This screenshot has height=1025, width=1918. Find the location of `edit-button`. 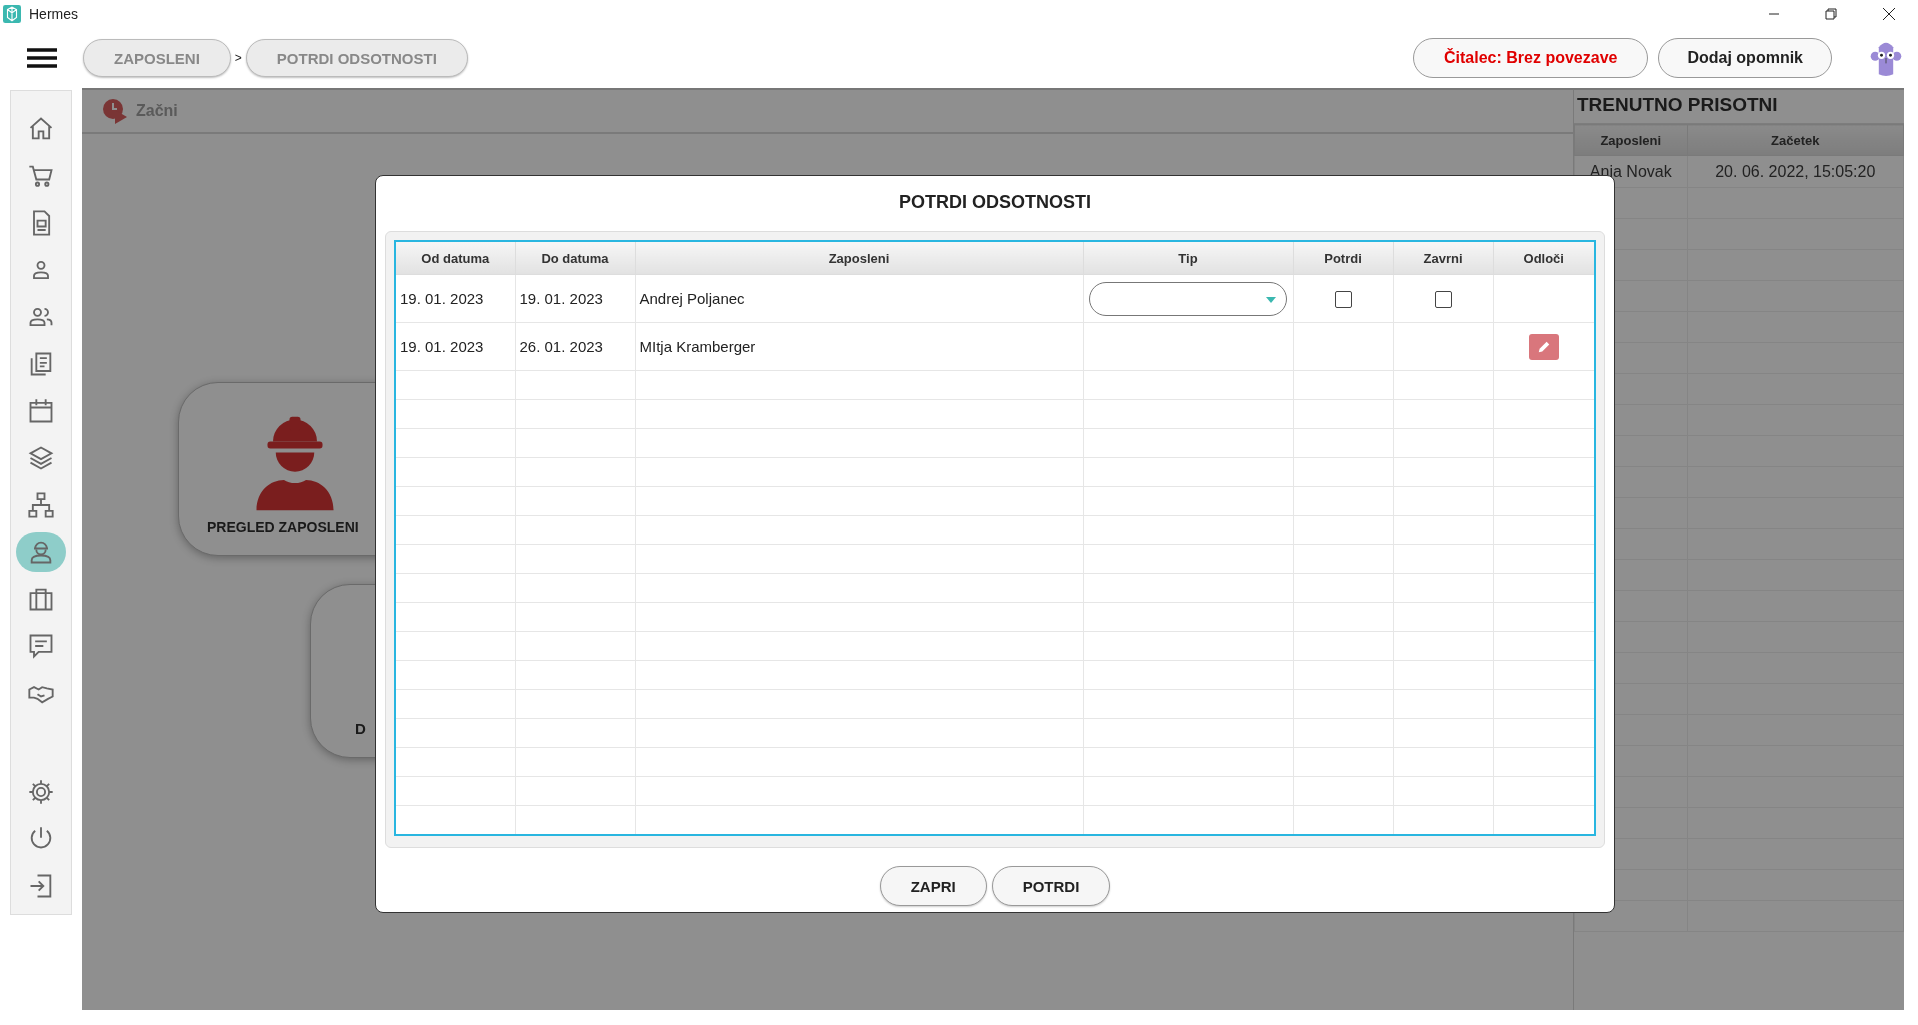

edit-button is located at coordinates (1543, 346).